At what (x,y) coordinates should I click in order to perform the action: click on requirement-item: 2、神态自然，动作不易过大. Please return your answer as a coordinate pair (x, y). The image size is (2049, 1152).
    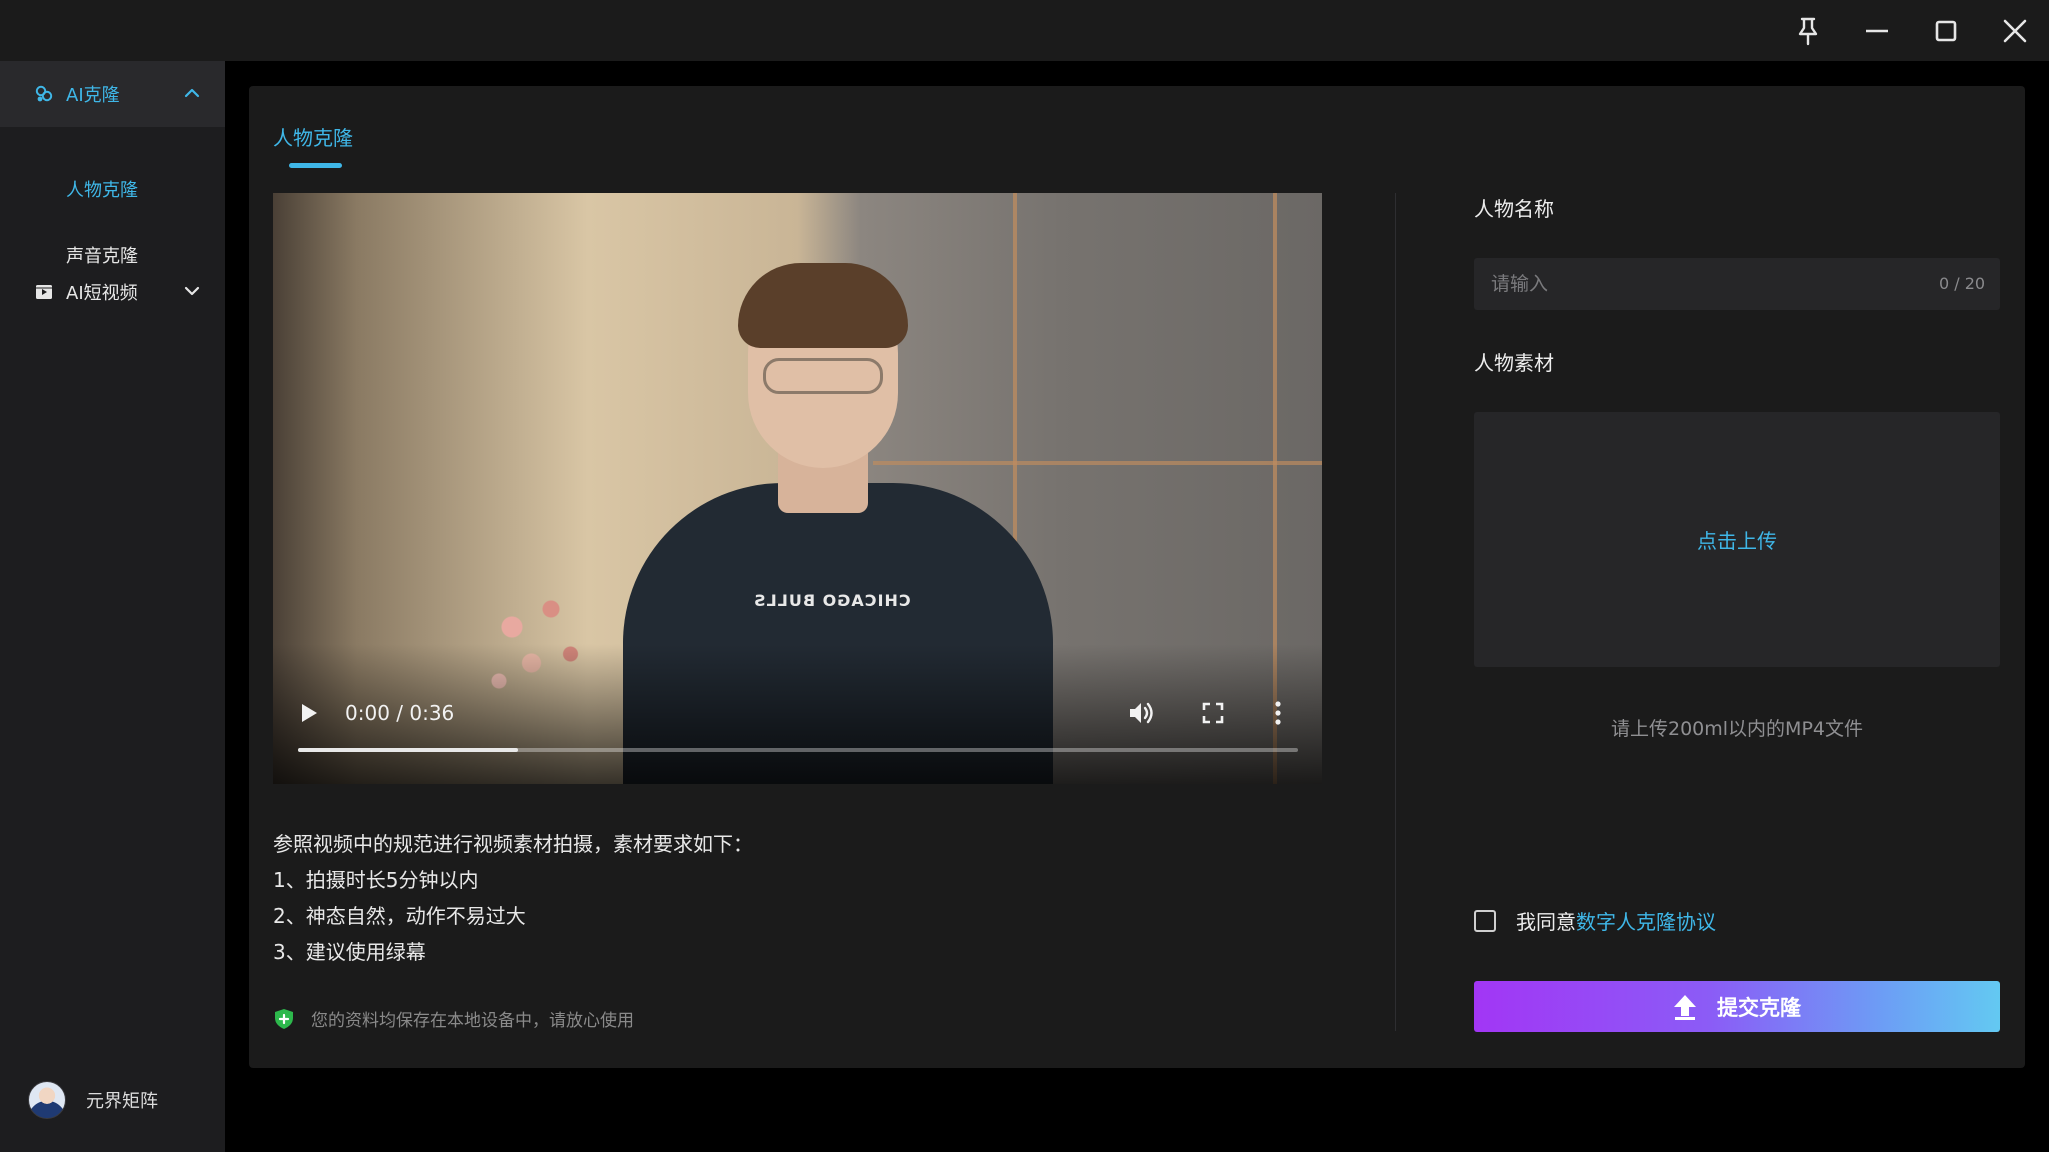
    Looking at the image, I should click on (399, 916).